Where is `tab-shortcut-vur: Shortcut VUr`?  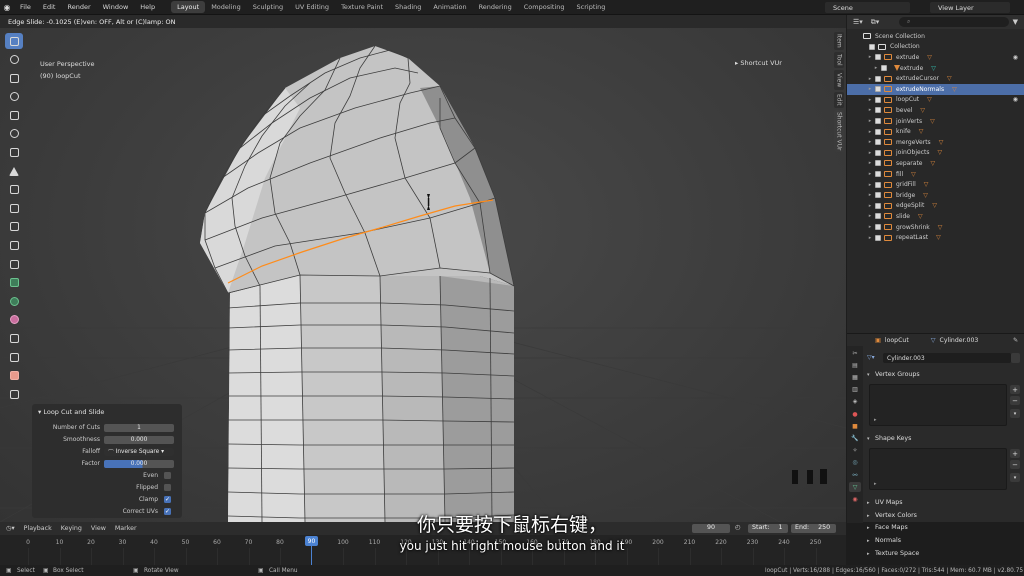 tab-shortcut-vur: Shortcut VUr is located at coordinates (839, 131).